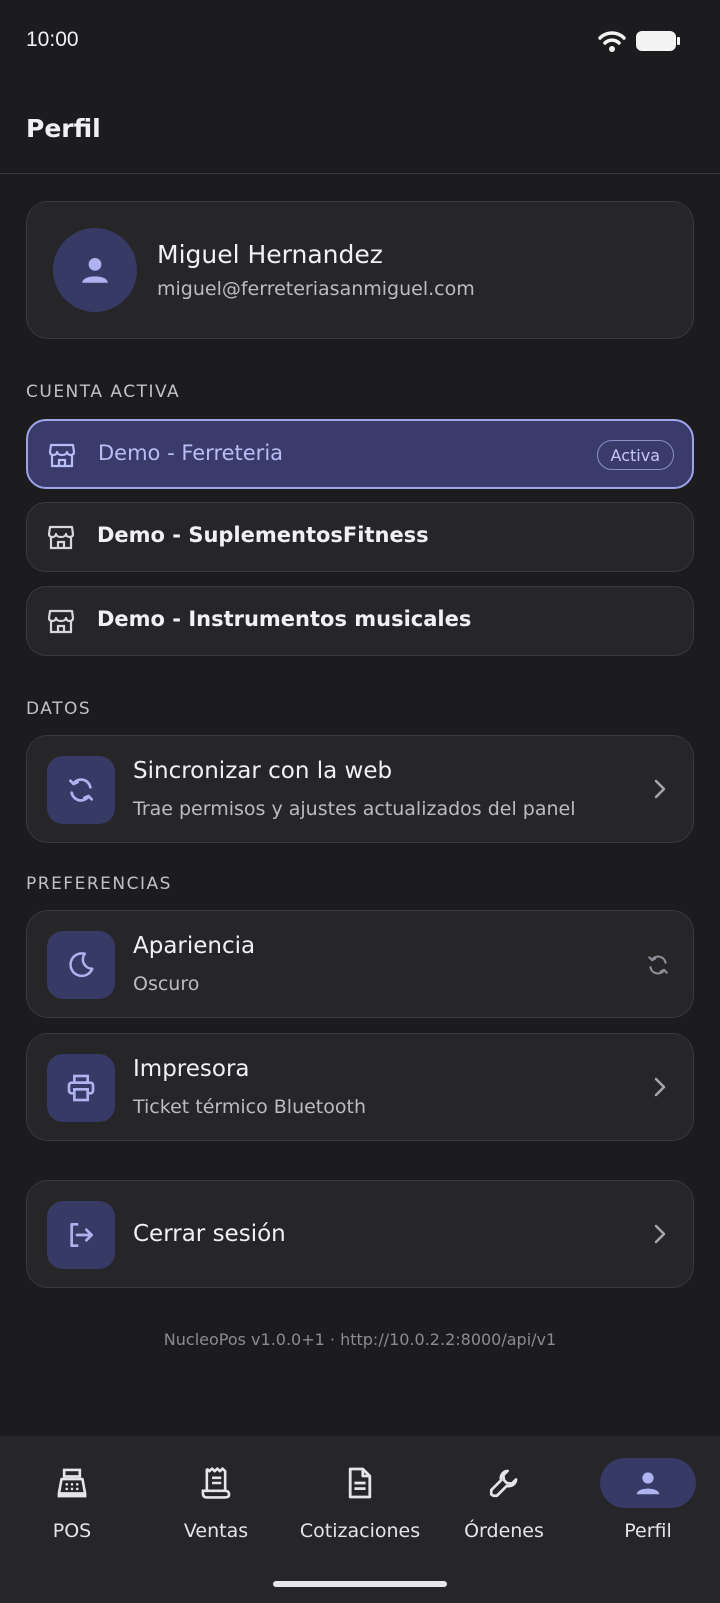 The height and width of the screenshot is (1603, 720). Describe the element at coordinates (360, 1531) in the screenshot. I see `nav-label: Cotizaciones` at that location.